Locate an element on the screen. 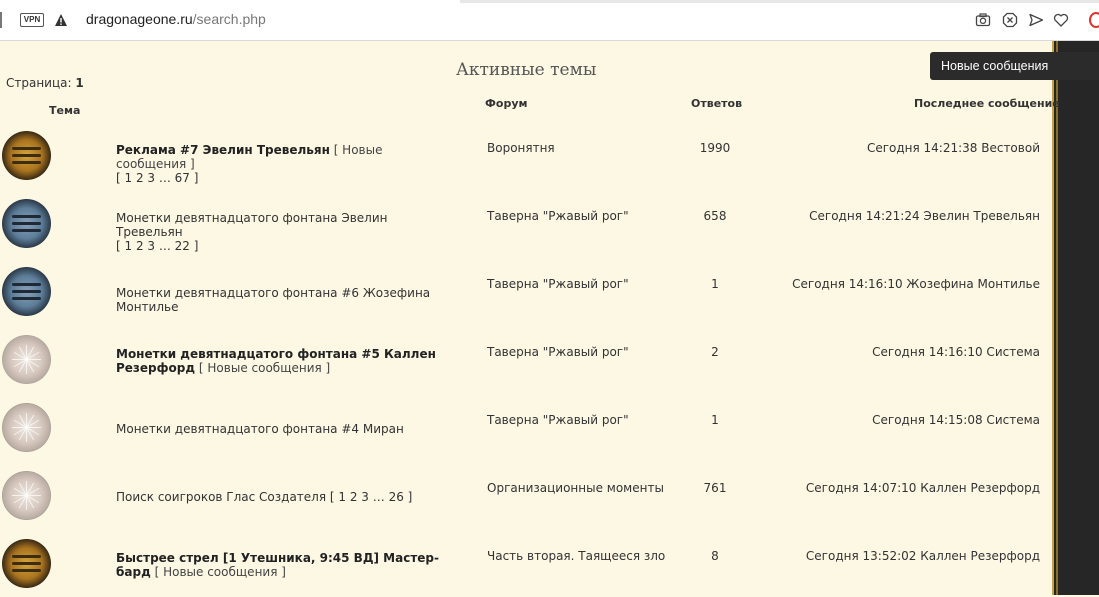  last-post: Сегодня 14:15:08 Система is located at coordinates (956, 420).